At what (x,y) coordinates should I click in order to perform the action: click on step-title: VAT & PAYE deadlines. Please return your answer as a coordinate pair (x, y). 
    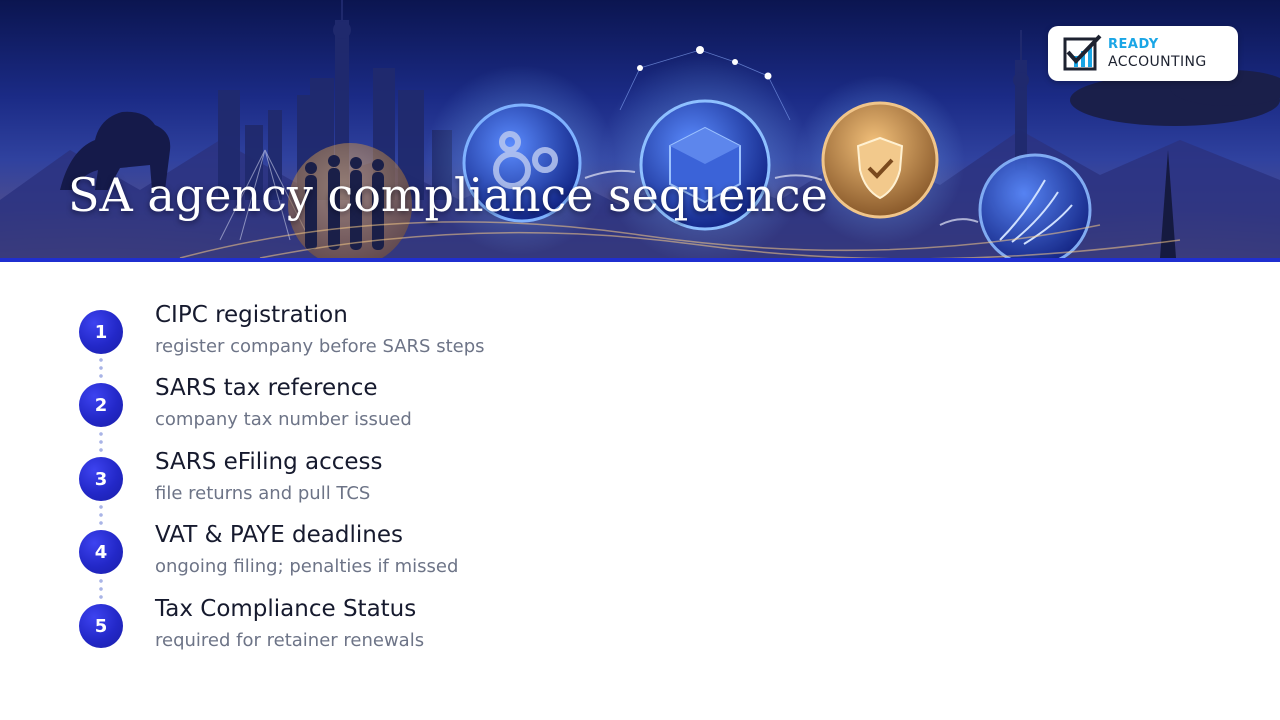
    Looking at the image, I should click on (279, 535).